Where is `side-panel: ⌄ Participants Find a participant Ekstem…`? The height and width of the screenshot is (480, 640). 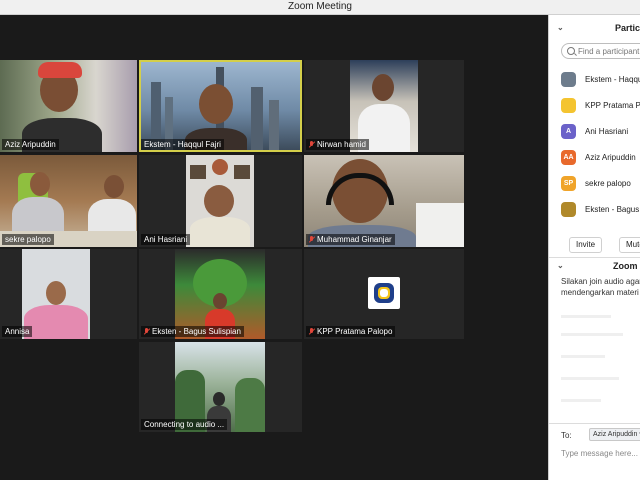
side-panel: ⌄ Participants Find a participant Ekstem… is located at coordinates (594, 247).